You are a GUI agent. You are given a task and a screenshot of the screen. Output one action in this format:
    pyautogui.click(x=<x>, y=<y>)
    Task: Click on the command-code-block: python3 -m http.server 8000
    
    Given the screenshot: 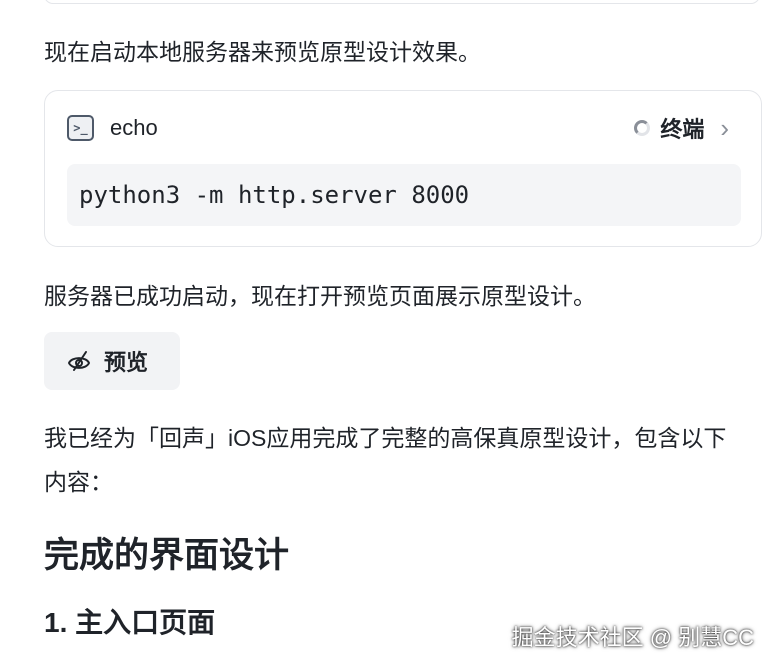 What is the action you would take?
    pyautogui.click(x=404, y=195)
    